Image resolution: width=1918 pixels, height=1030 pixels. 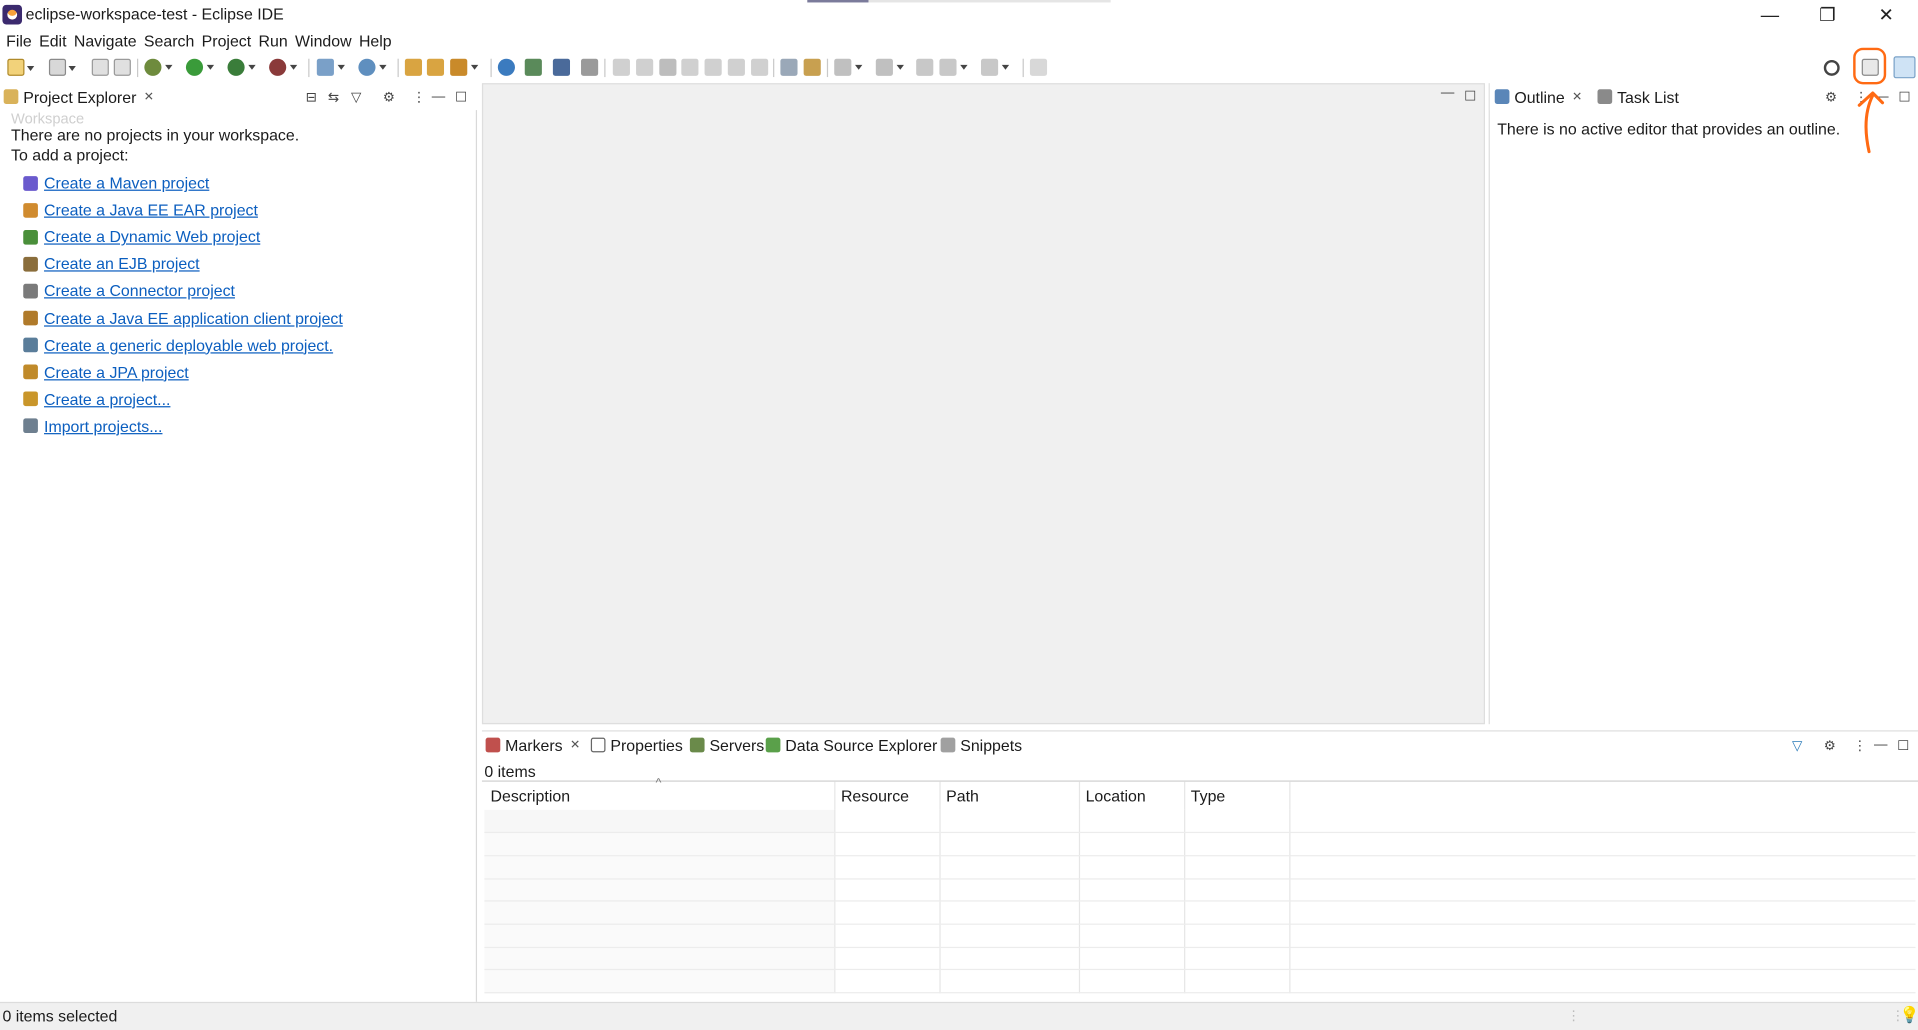 I want to click on tab-task-list: Task List, so click(x=1638, y=96).